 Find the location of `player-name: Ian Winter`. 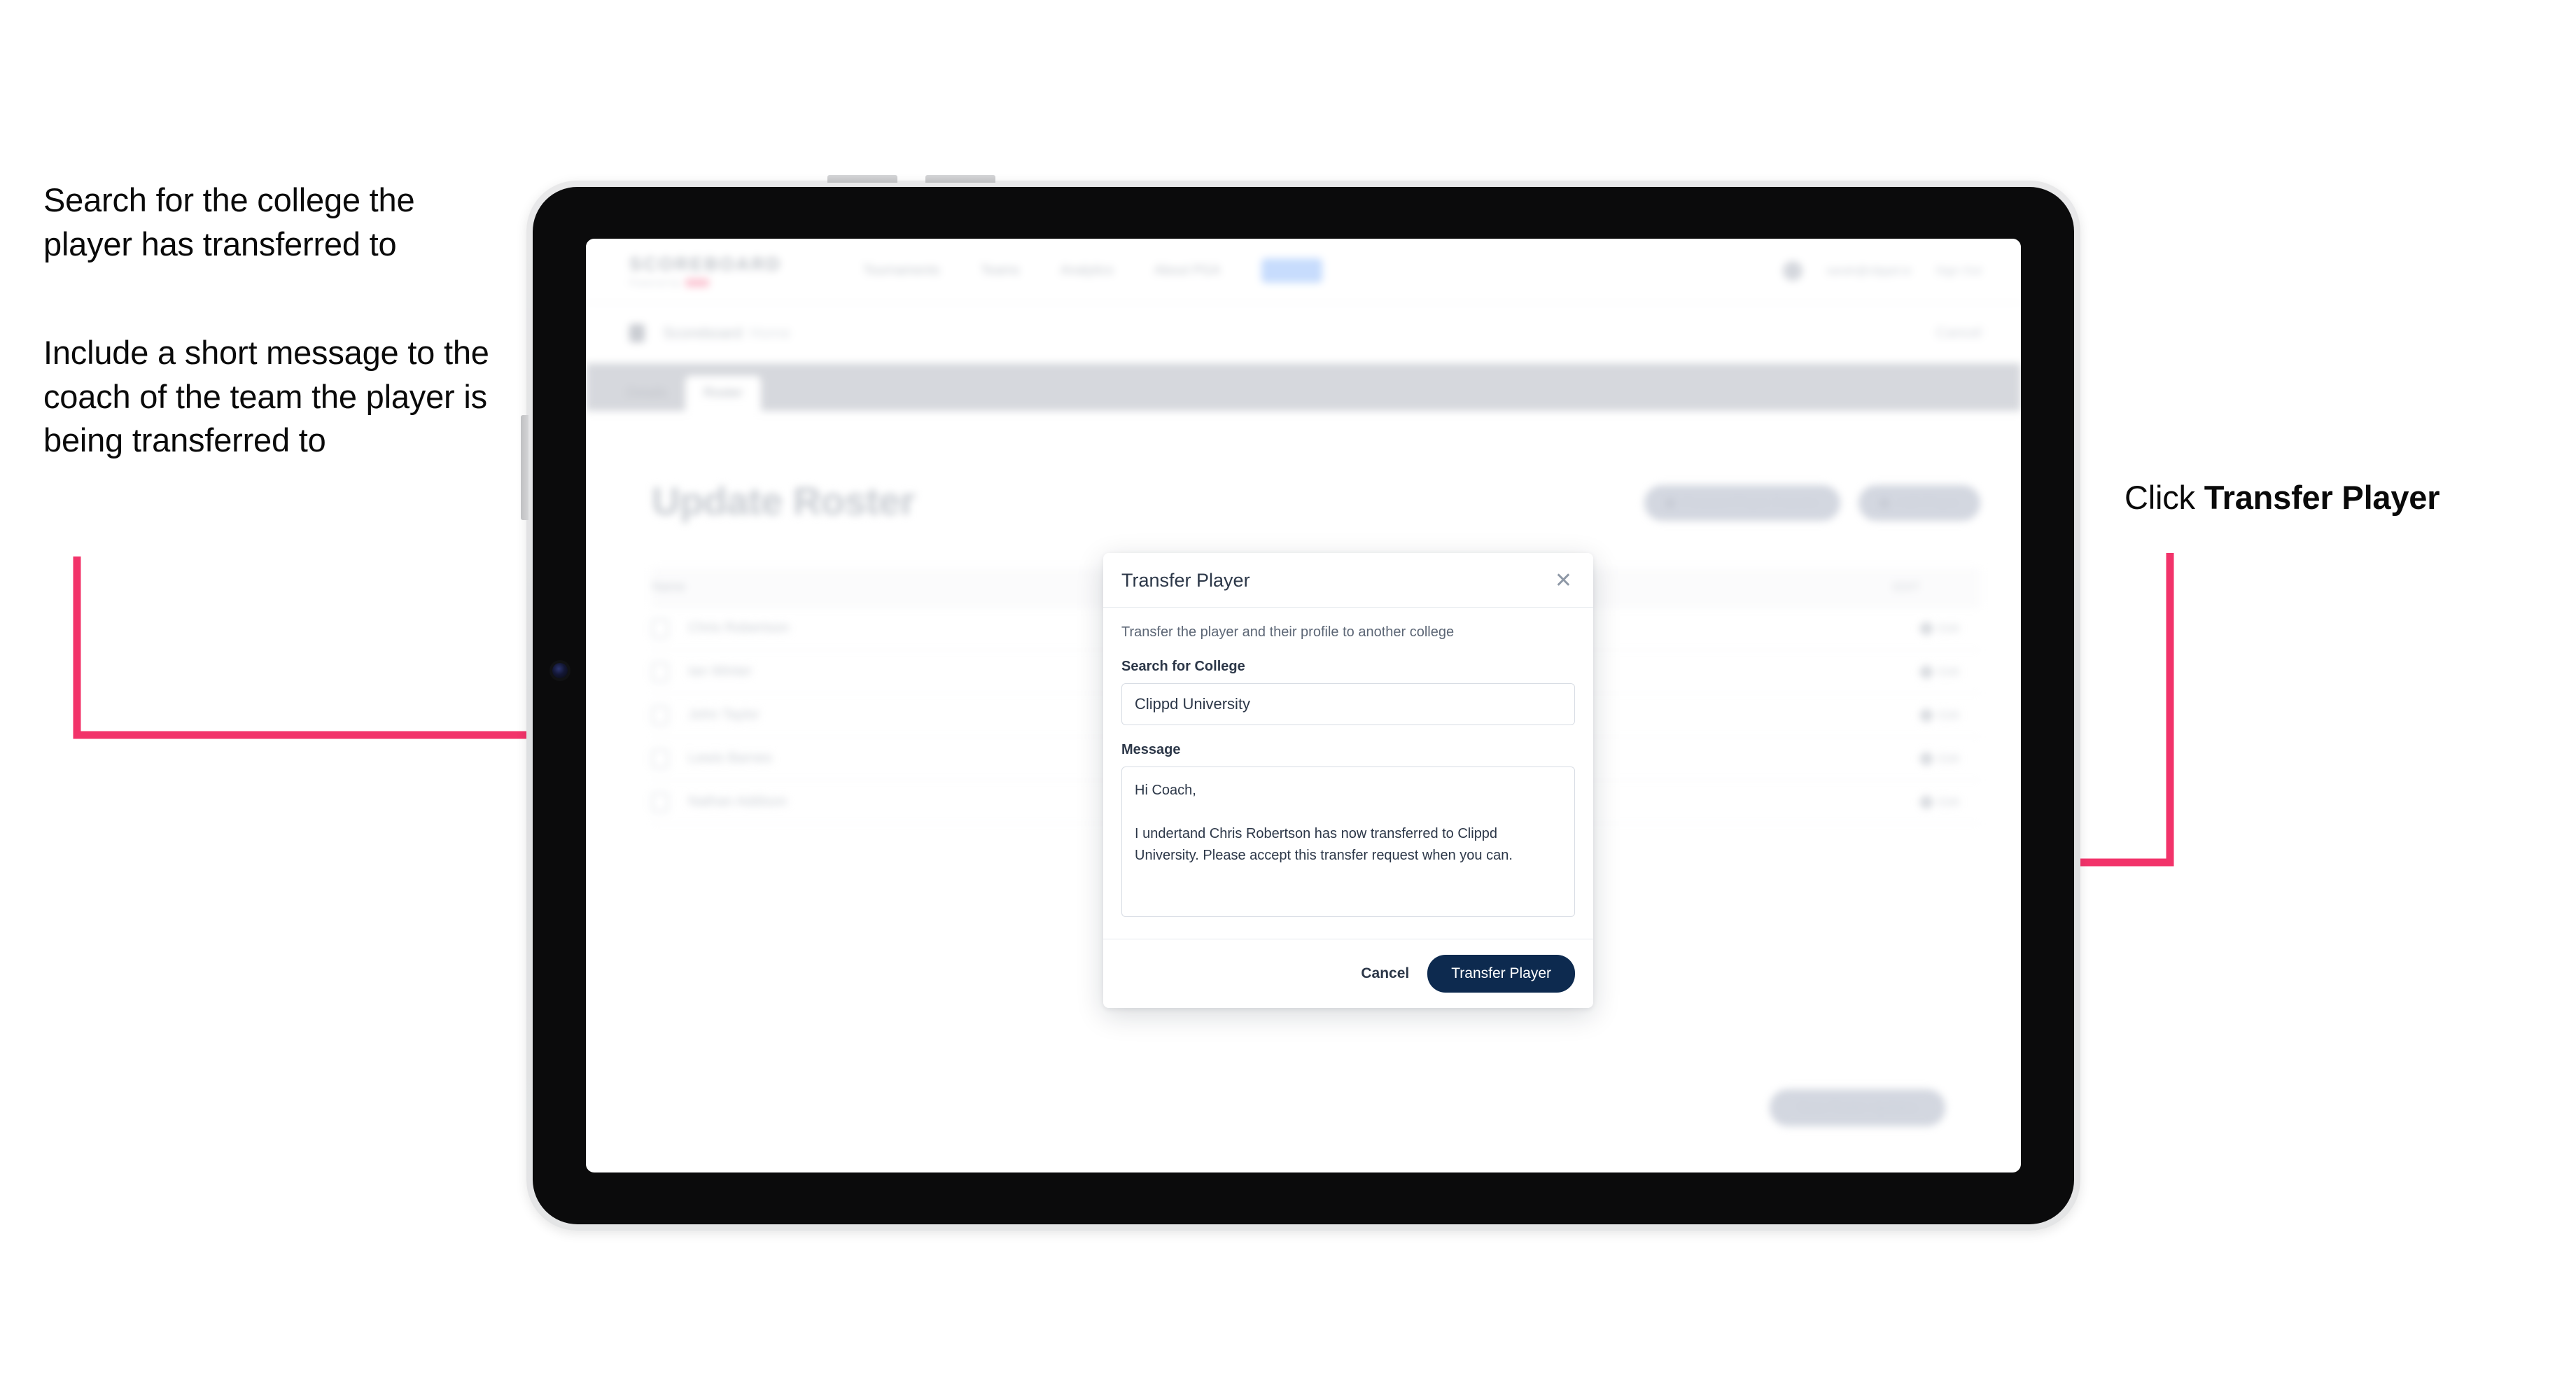

player-name: Ian Winter is located at coordinates (720, 671).